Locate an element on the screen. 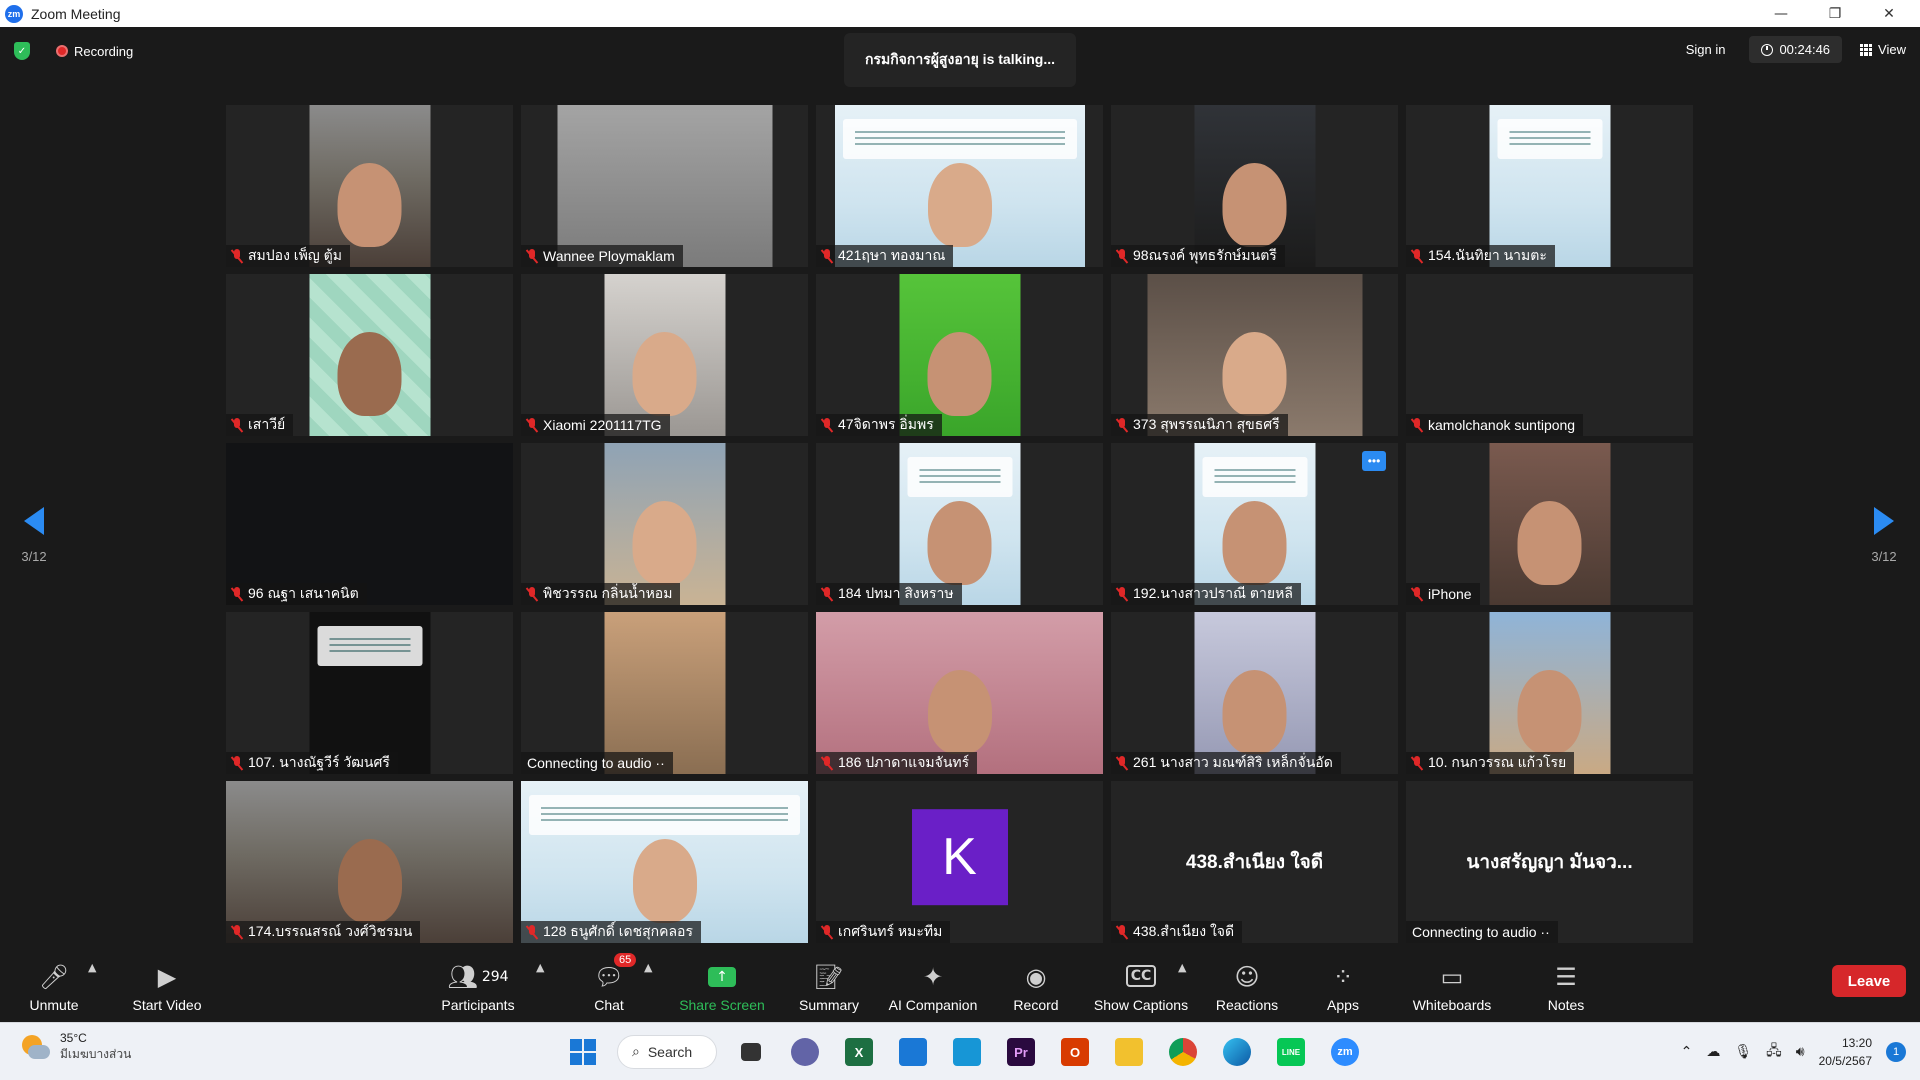 The width and height of the screenshot is (1920, 1080). participant-tile: Wannee Ploymaklam is located at coordinates (664, 186).